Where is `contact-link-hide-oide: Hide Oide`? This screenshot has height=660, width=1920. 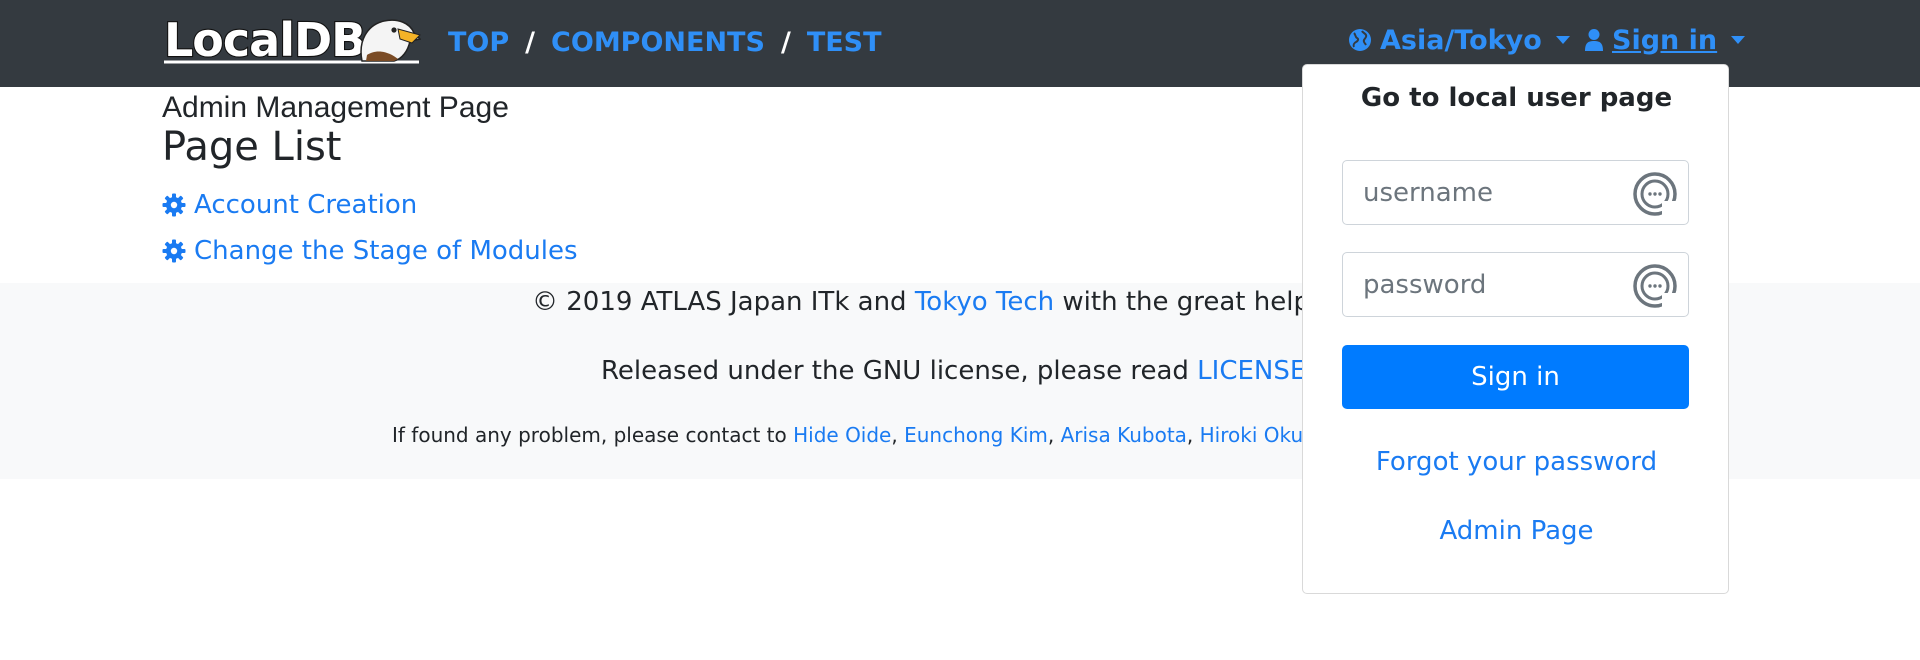
contact-link-hide-oide: Hide Oide is located at coordinates (842, 435).